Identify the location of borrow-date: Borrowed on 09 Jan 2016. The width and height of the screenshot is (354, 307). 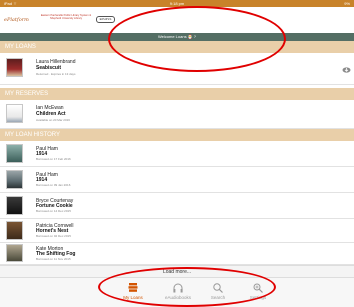
(53, 185).